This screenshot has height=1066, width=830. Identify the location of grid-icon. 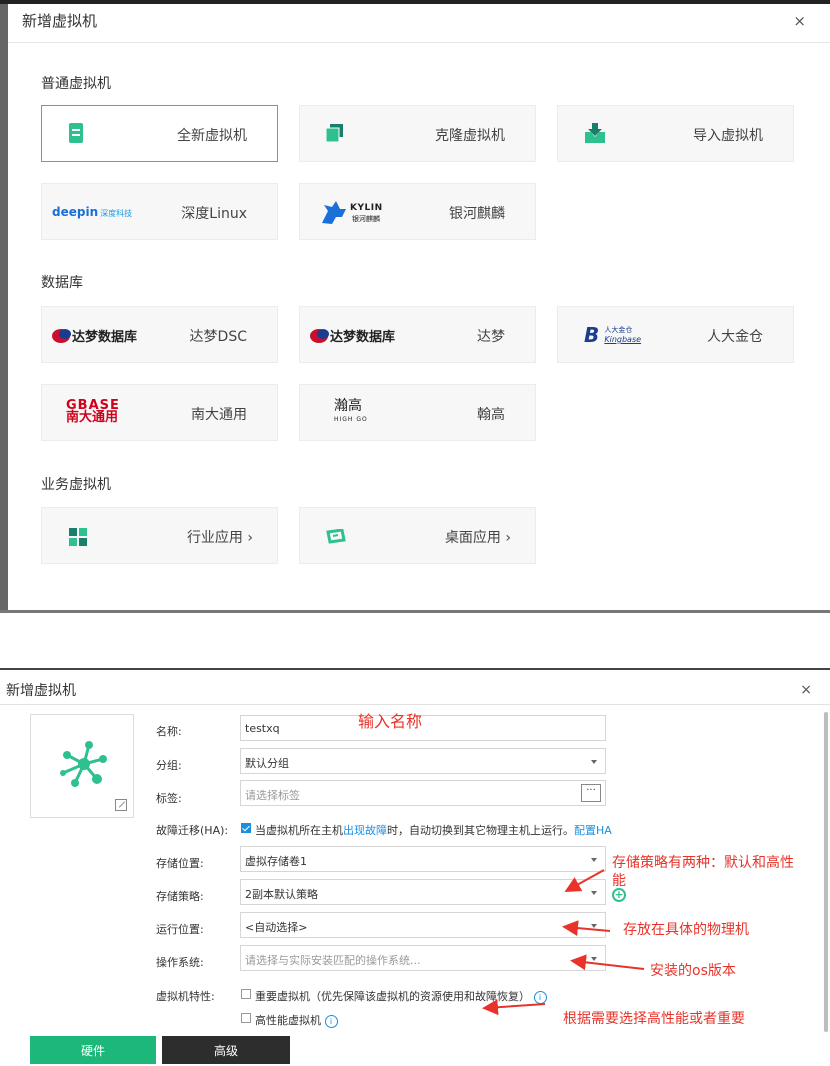
(78, 539).